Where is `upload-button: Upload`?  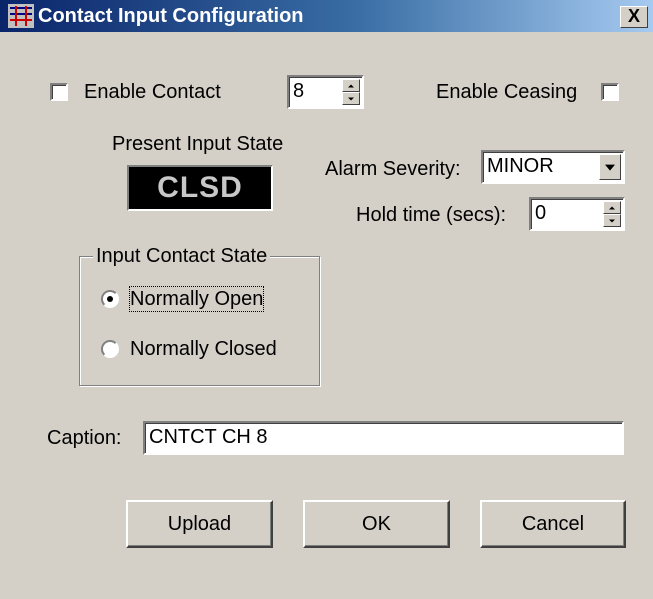
upload-button: Upload is located at coordinates (199, 524).